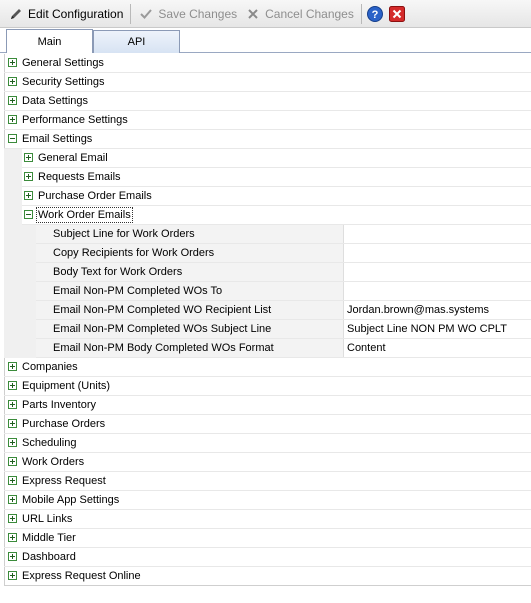 This screenshot has width=531, height=603. What do you see at coordinates (55, 101) in the screenshot?
I see `tree-node-label: Data Settings` at bounding box center [55, 101].